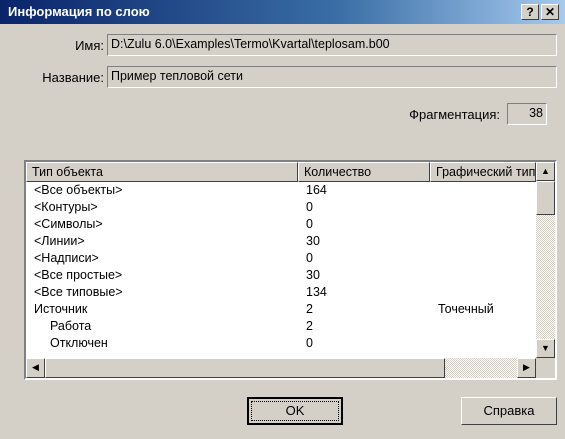 This screenshot has width=565, height=439. What do you see at coordinates (79, 343) in the screenshot?
I see `cell-type: Отключен` at bounding box center [79, 343].